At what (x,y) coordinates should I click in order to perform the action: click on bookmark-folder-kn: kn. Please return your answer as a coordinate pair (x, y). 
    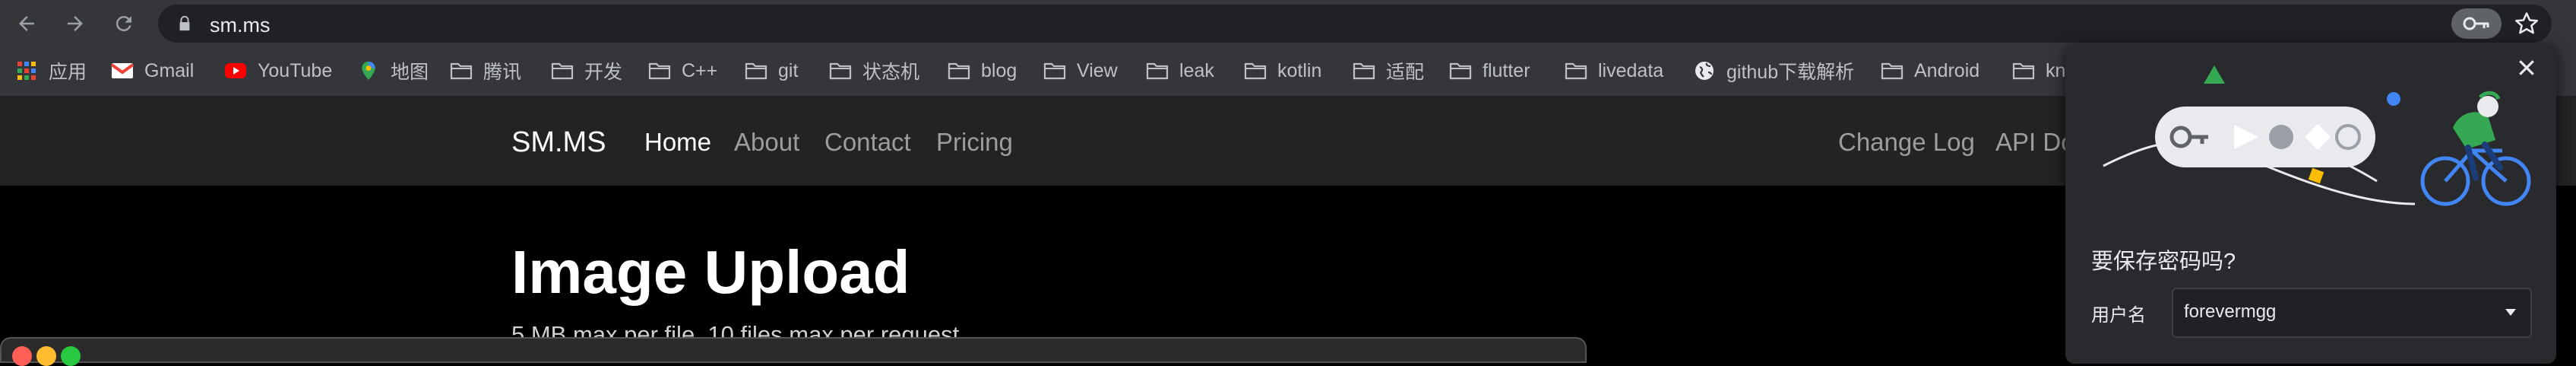
    Looking at the image, I should click on (2039, 71).